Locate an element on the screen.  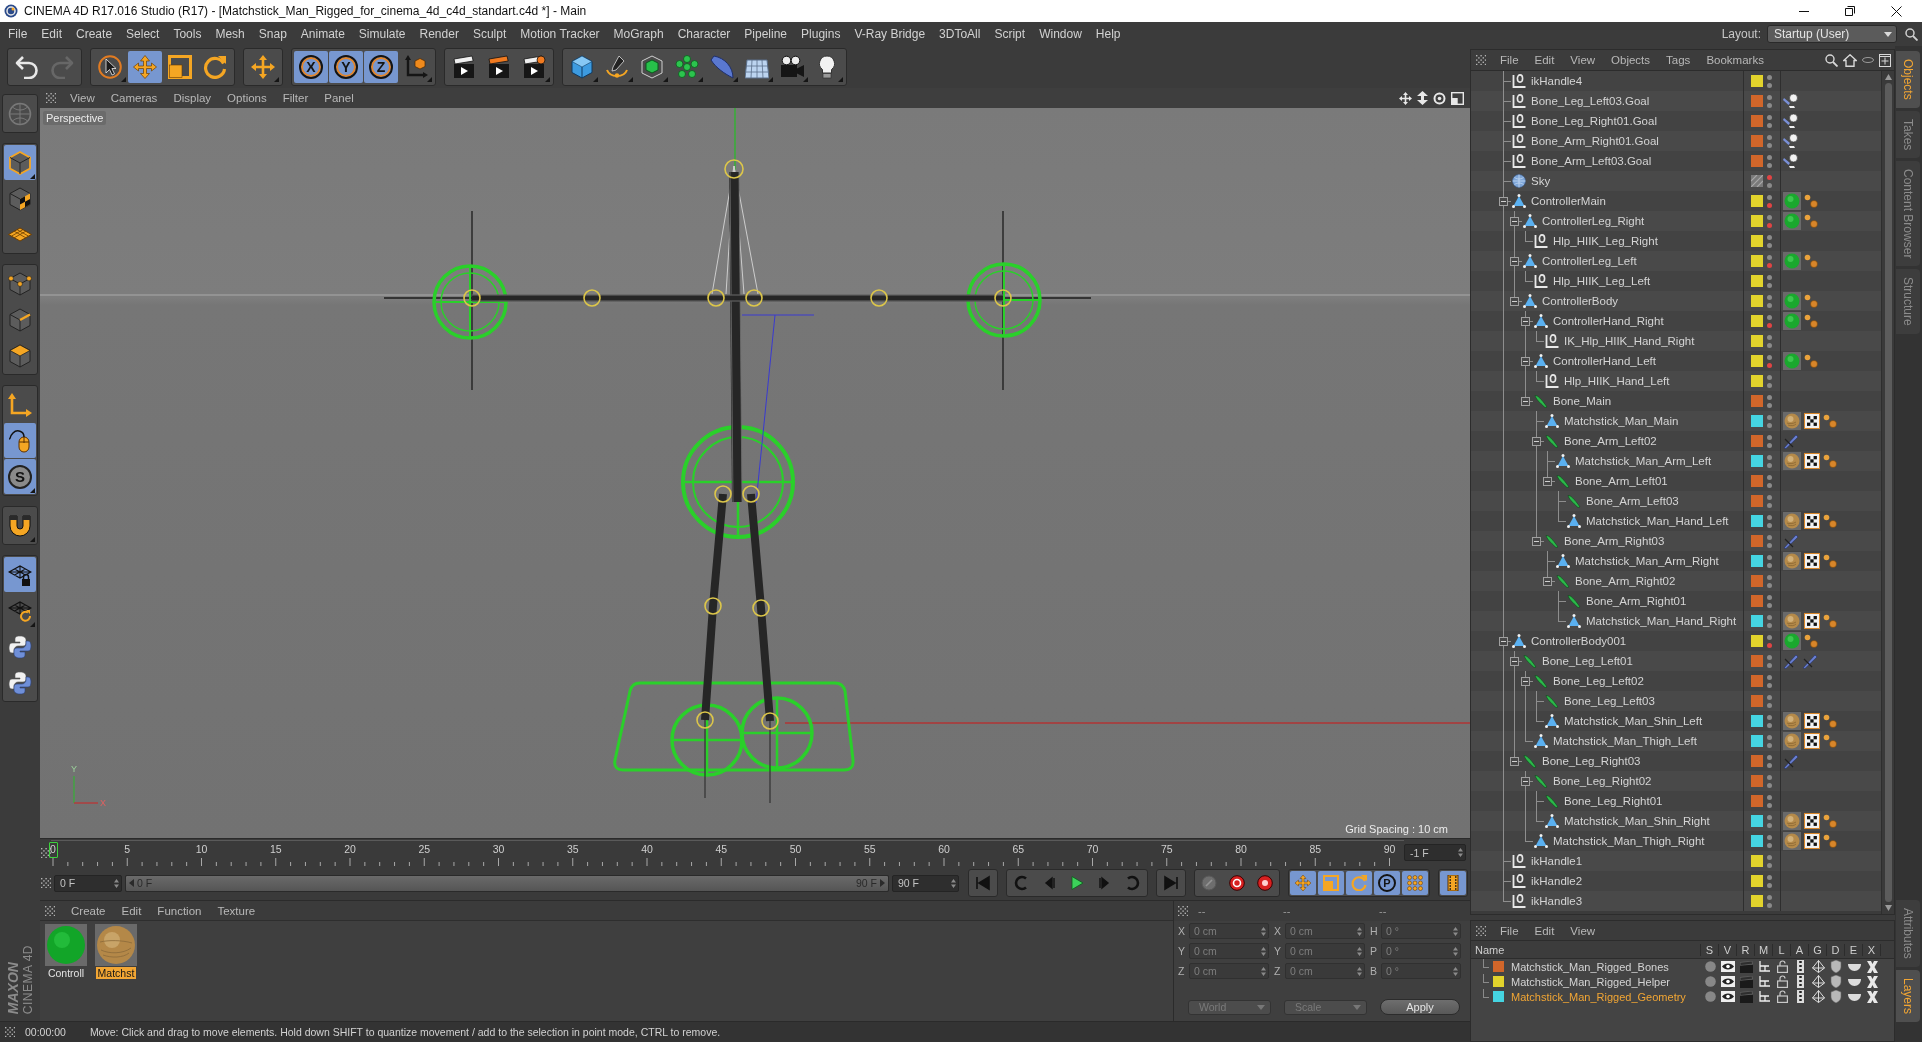
layer-name: Matchstick_Man_Rigged_Geometry is located at coordinates (1598, 996).